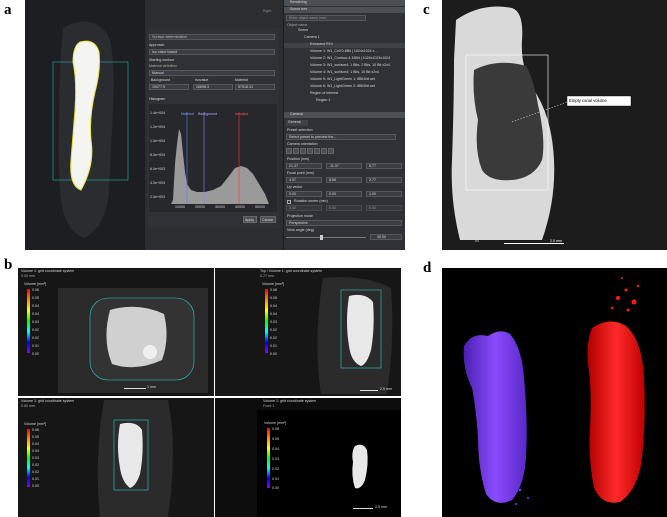 The height and width of the screenshot is (517, 667). Describe the element at coordinates (304, 208) in the screenshot. I see `rotation-x-field: 0.00` at that location.